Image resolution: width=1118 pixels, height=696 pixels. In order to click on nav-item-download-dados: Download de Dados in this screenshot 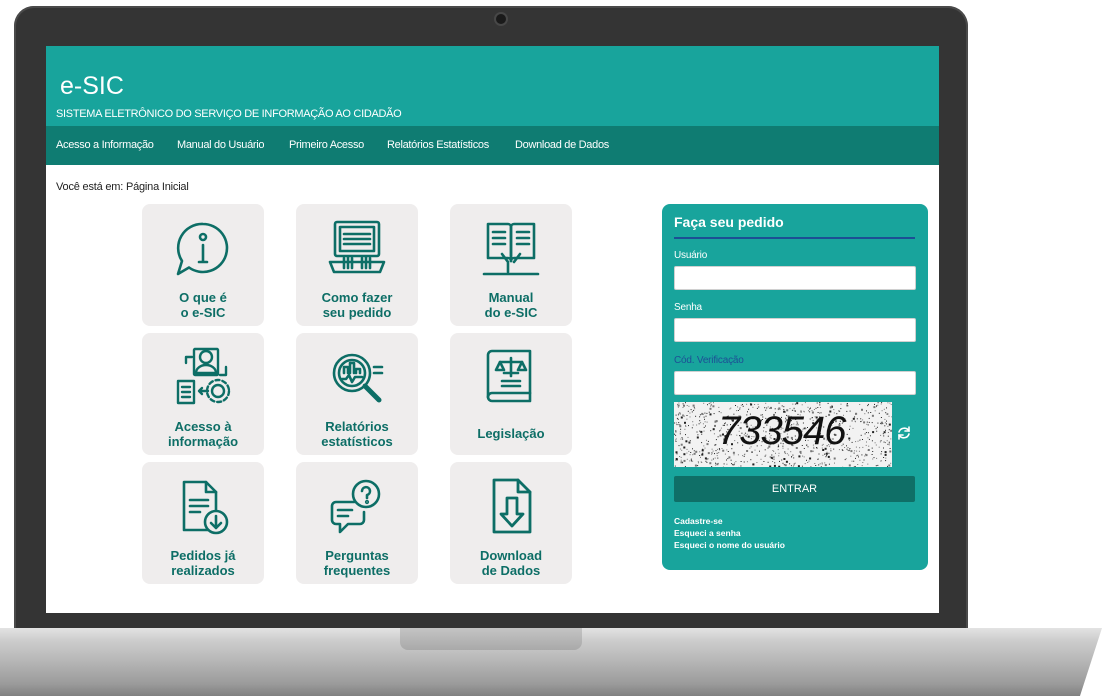, I will do `click(562, 145)`.